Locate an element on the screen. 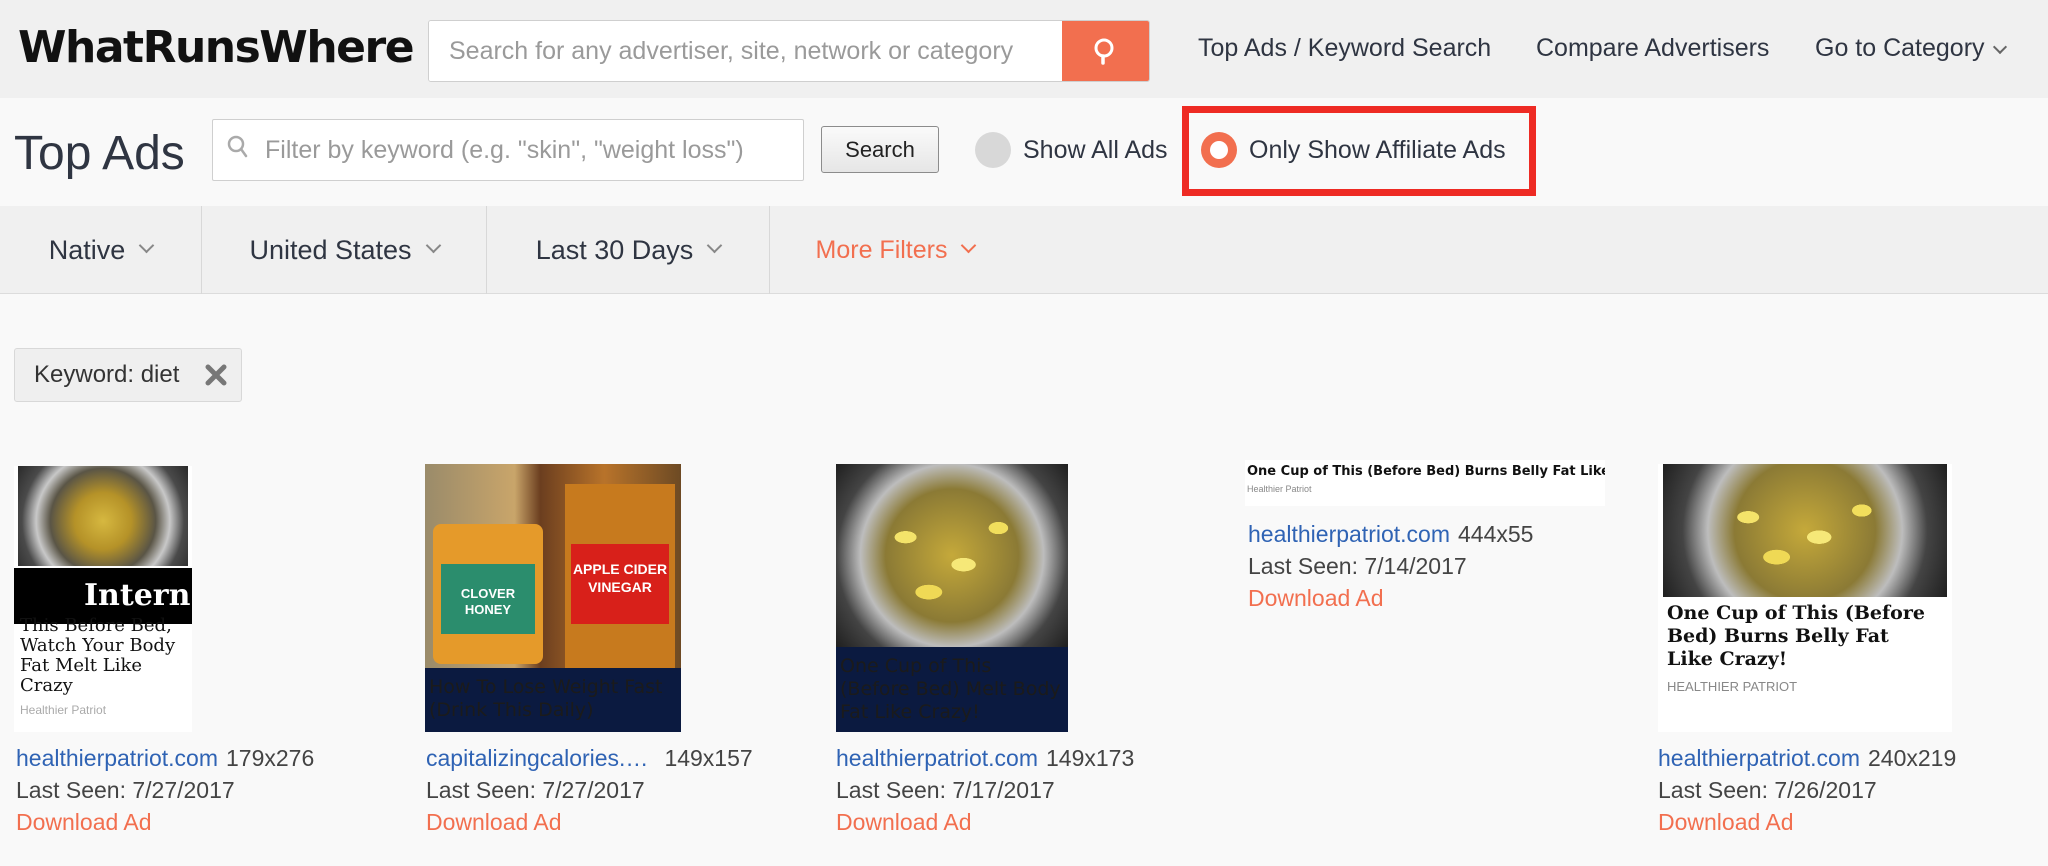 The width and height of the screenshot is (2048, 866). keyword-filter-chip-label: Keyword: diet is located at coordinates (107, 374).